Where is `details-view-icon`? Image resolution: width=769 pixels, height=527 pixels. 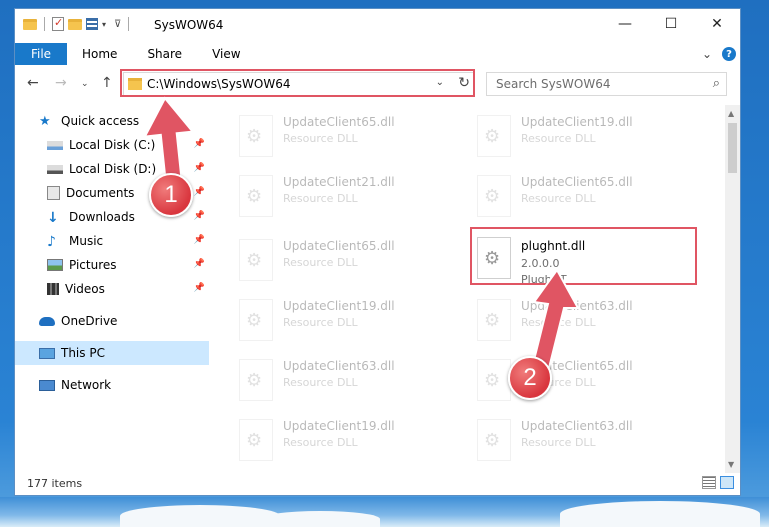
details-view-icon is located at coordinates (709, 482).